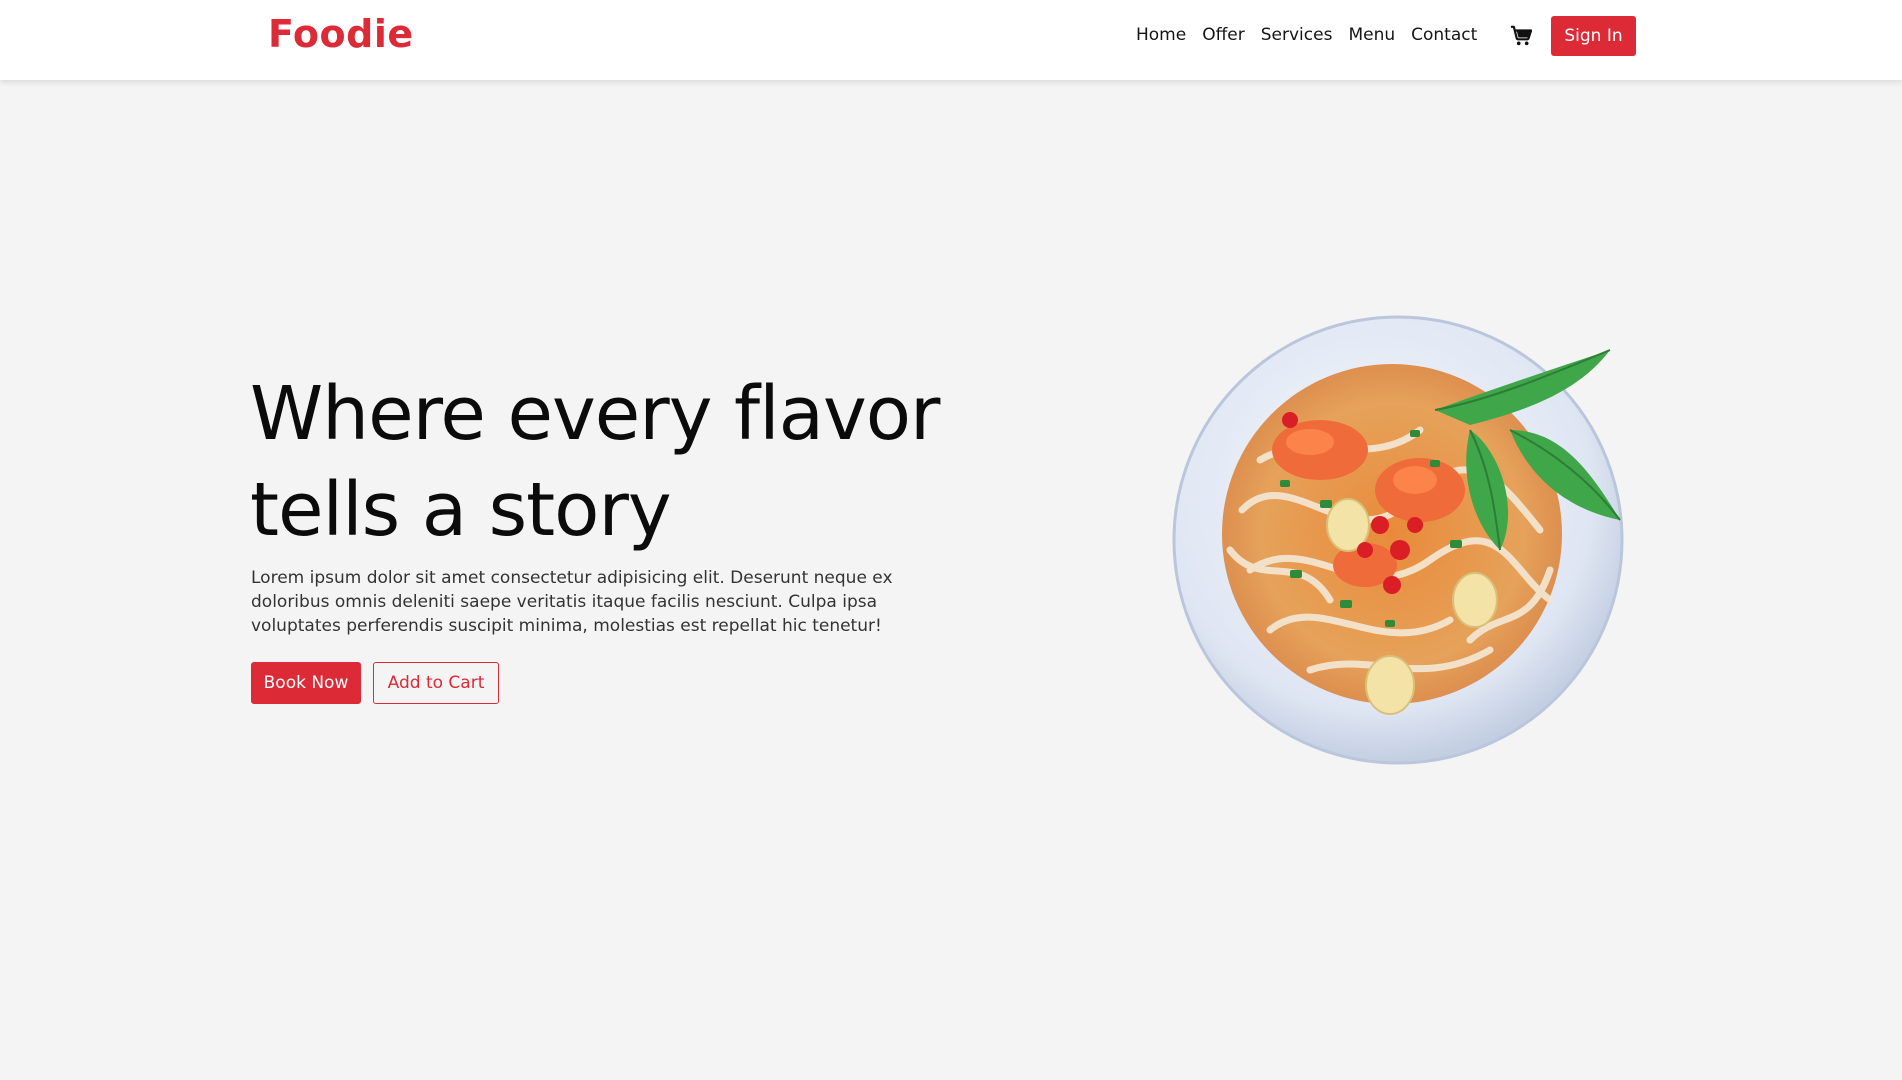 The width and height of the screenshot is (1902, 1080). What do you see at coordinates (630, 462) in the screenshot?
I see `hero-title: Where every flavor tells a story` at bounding box center [630, 462].